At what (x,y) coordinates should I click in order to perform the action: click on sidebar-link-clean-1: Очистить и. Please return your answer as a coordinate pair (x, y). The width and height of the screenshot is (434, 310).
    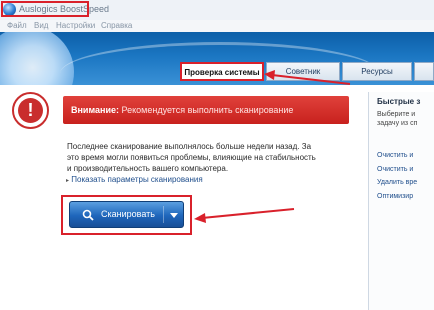
    Looking at the image, I should click on (395, 155).